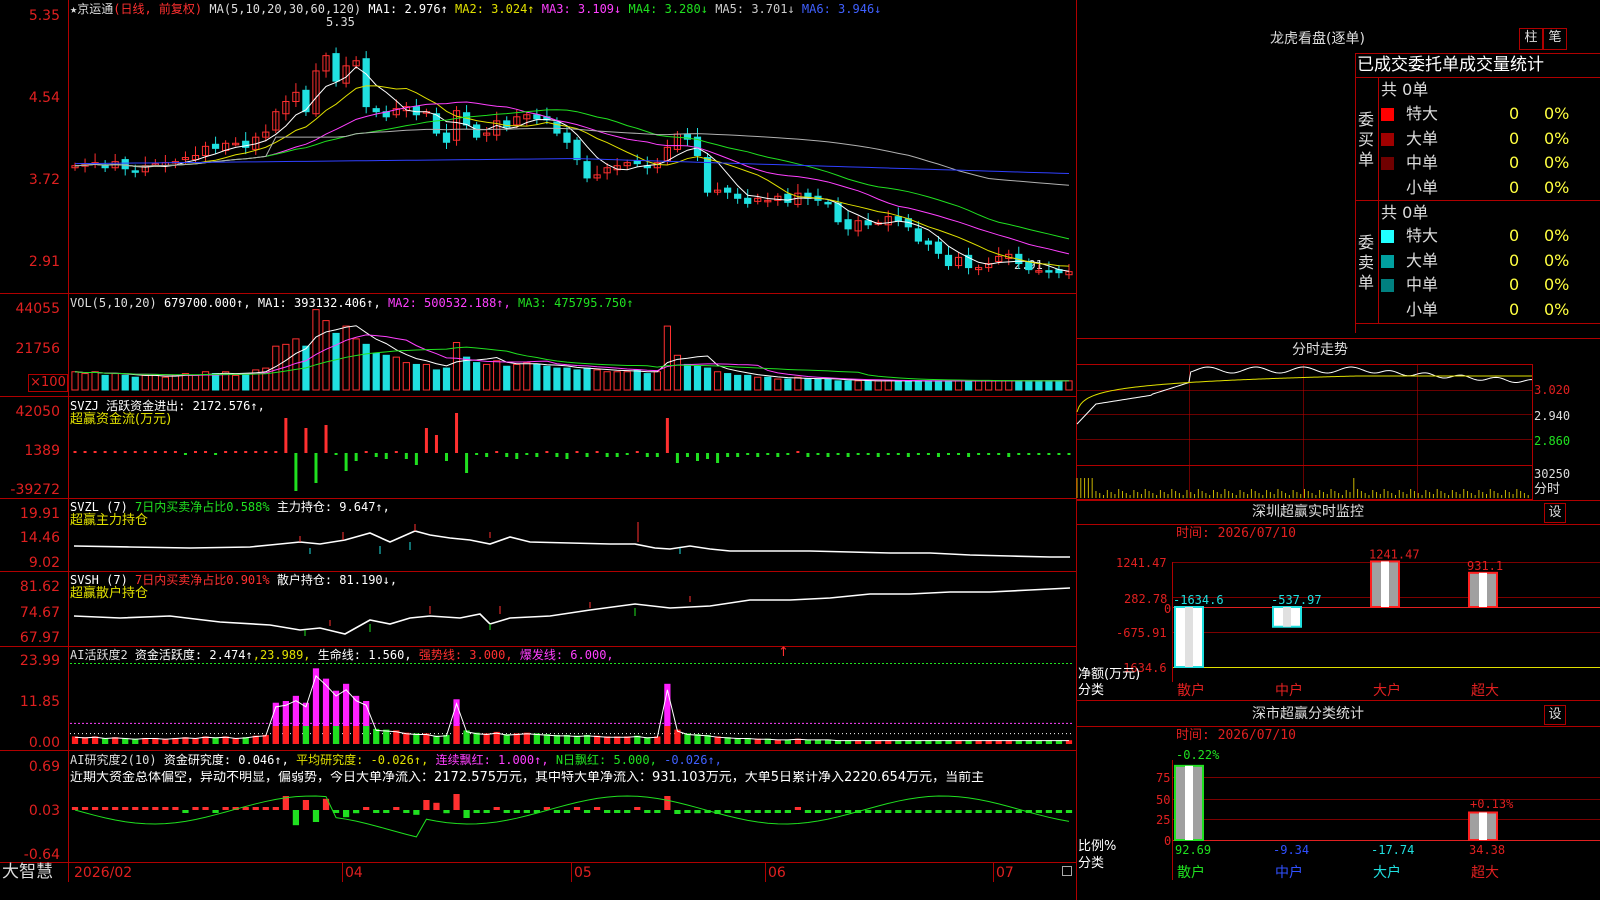  I want to click on sz-stats-settings-button: 设, so click(1555, 715).